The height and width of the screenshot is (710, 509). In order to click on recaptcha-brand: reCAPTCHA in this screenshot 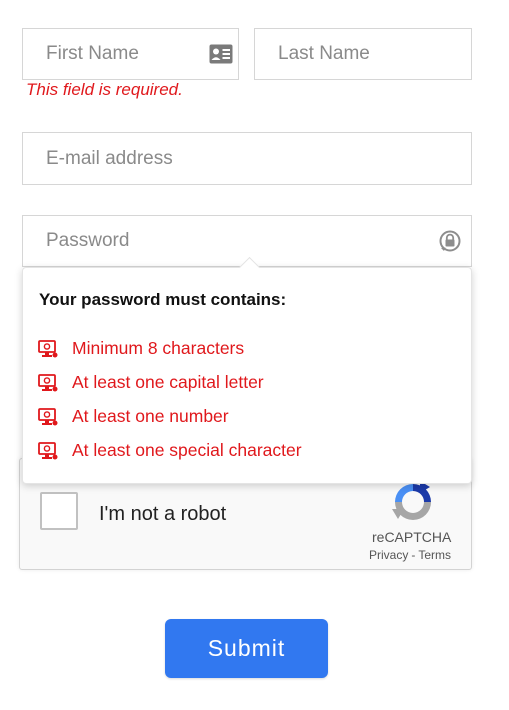, I will do `click(412, 537)`.